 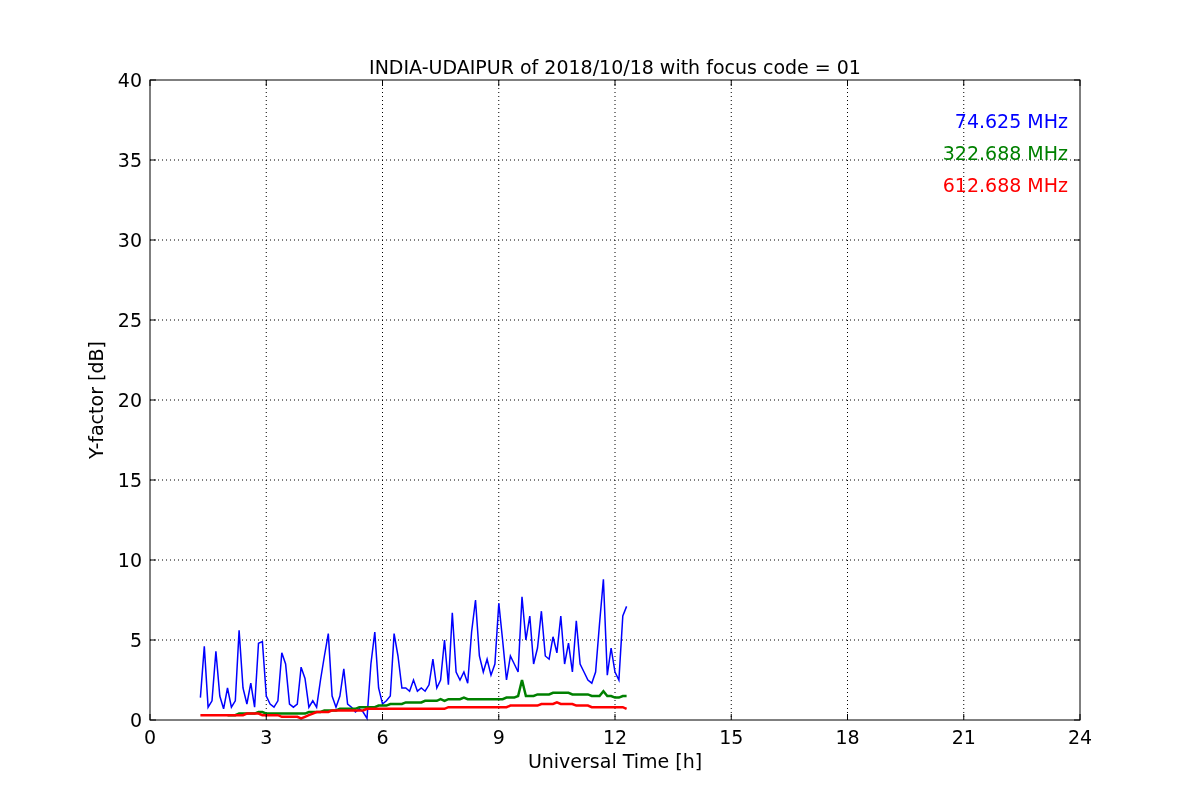 I want to click on y-axis-label: Y-factor [dB], so click(x=96, y=400).